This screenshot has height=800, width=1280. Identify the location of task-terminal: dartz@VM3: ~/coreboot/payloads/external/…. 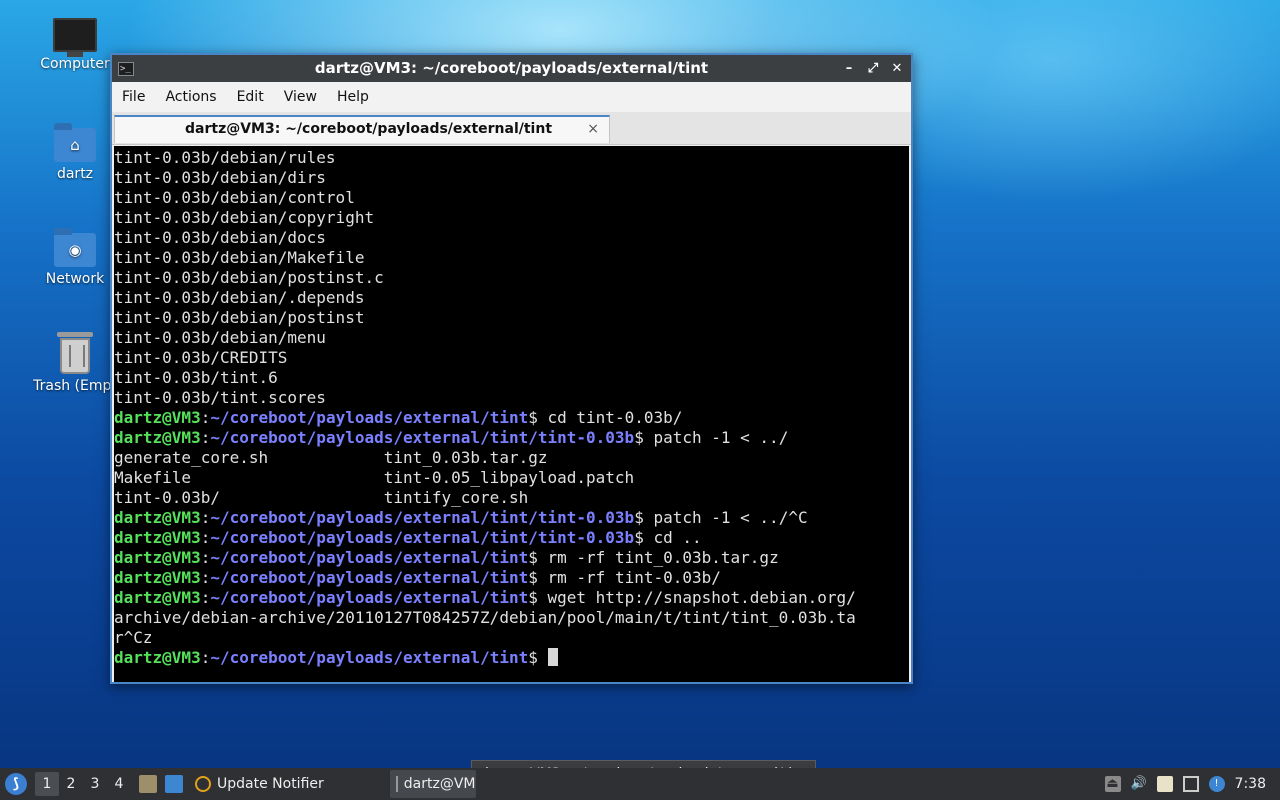
(432, 784).